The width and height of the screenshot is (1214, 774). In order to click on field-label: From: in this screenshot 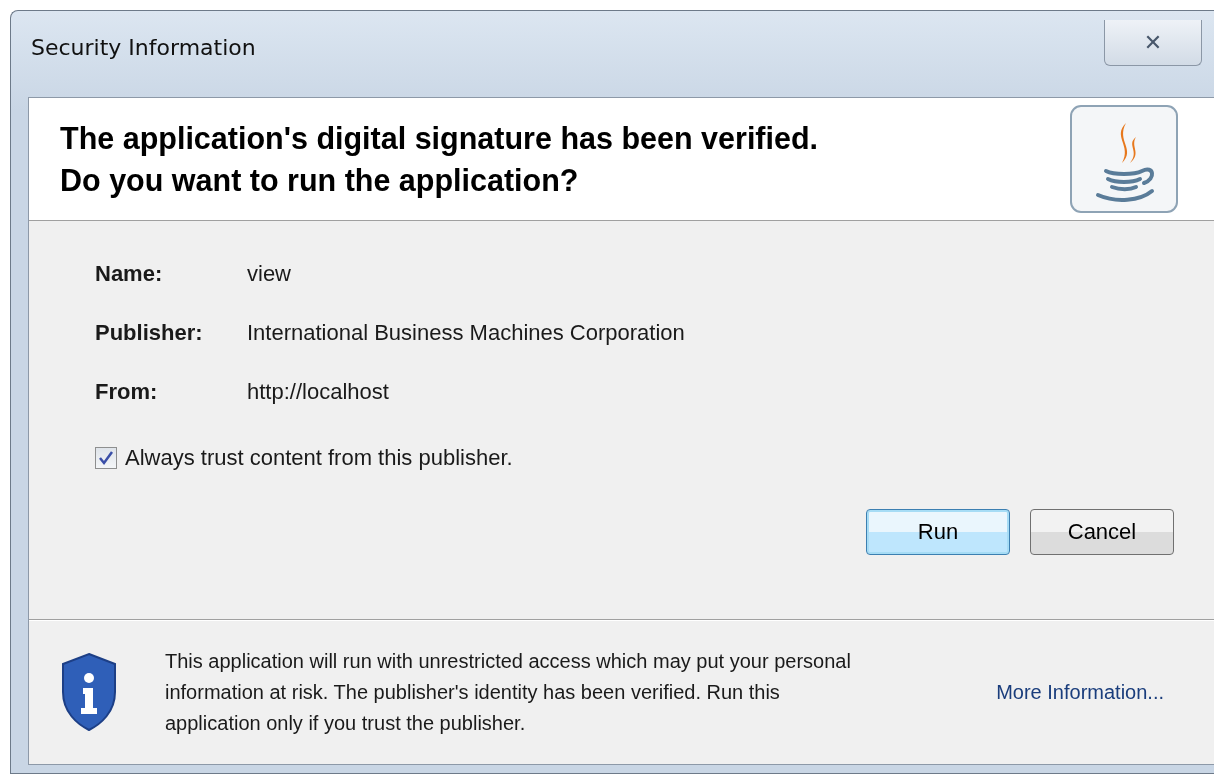, I will do `click(127, 392)`.